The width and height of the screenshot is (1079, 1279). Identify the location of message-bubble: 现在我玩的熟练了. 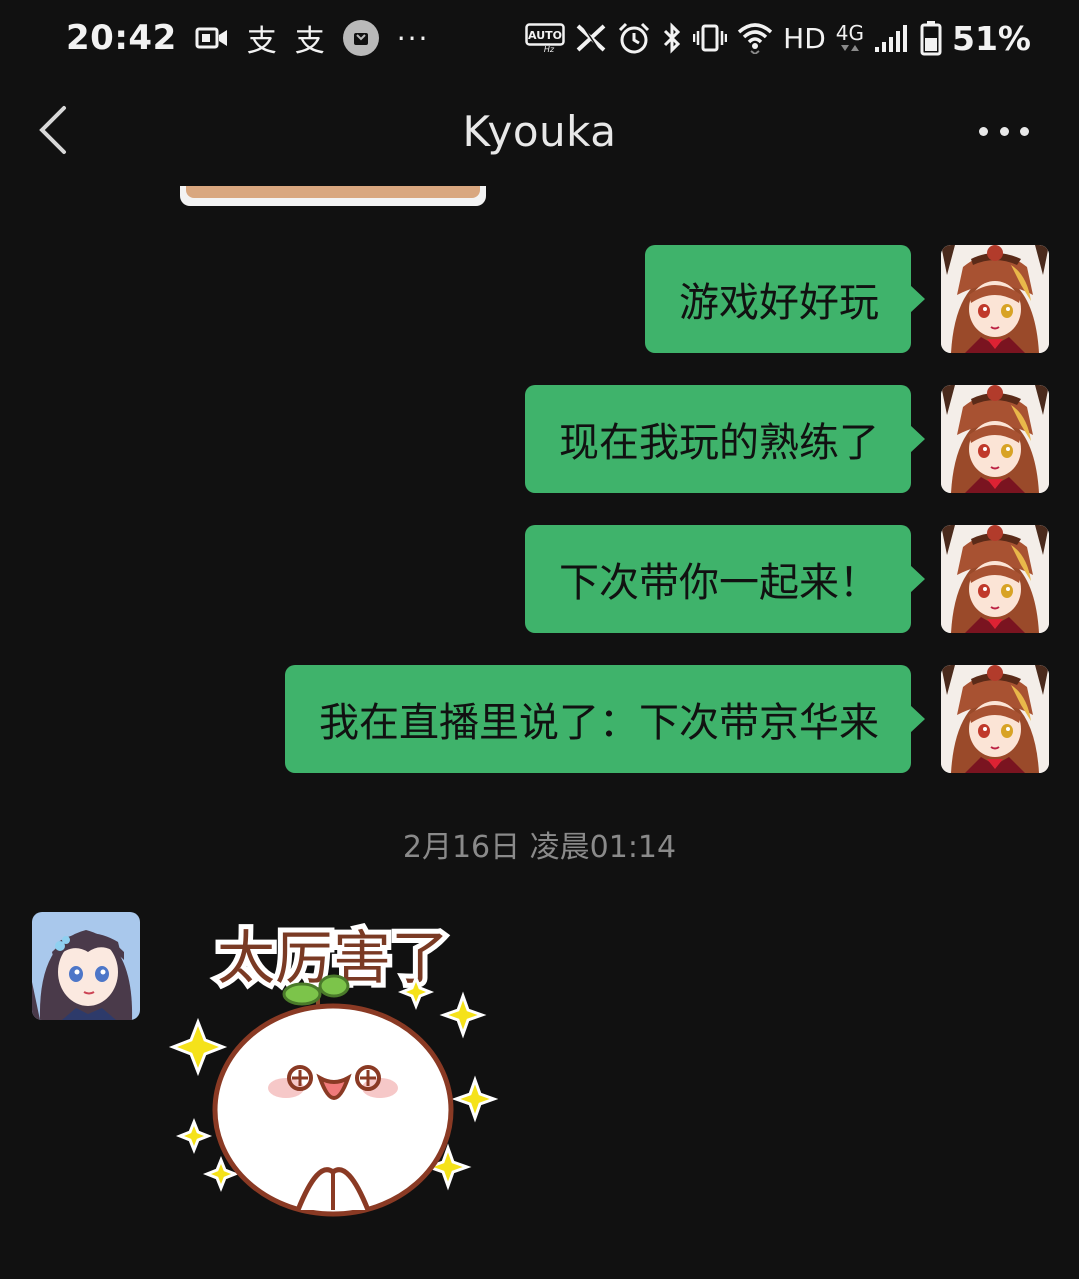
(725, 439).